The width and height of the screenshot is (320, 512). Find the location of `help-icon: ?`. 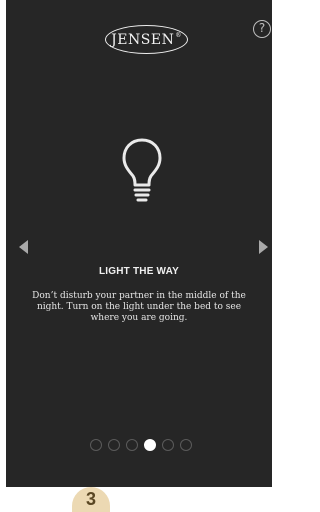

help-icon: ? is located at coordinates (262, 28).